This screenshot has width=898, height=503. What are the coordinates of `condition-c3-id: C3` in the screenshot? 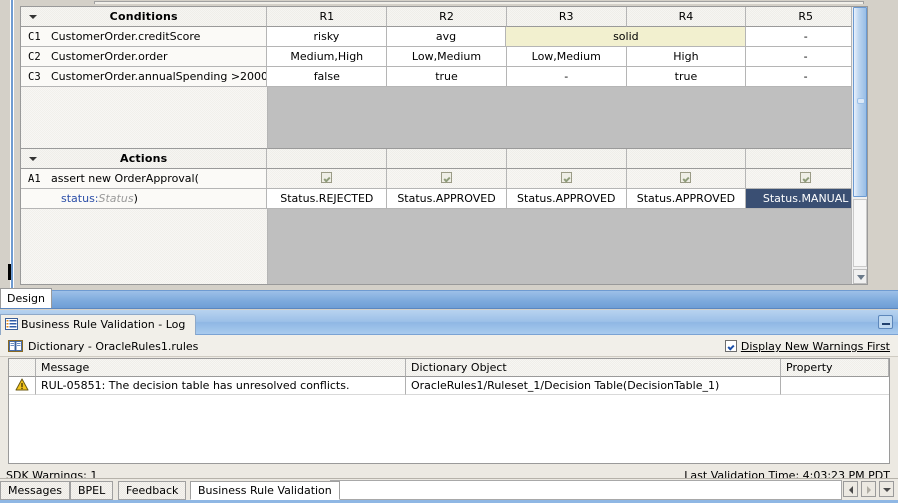 It's located at (34, 77).